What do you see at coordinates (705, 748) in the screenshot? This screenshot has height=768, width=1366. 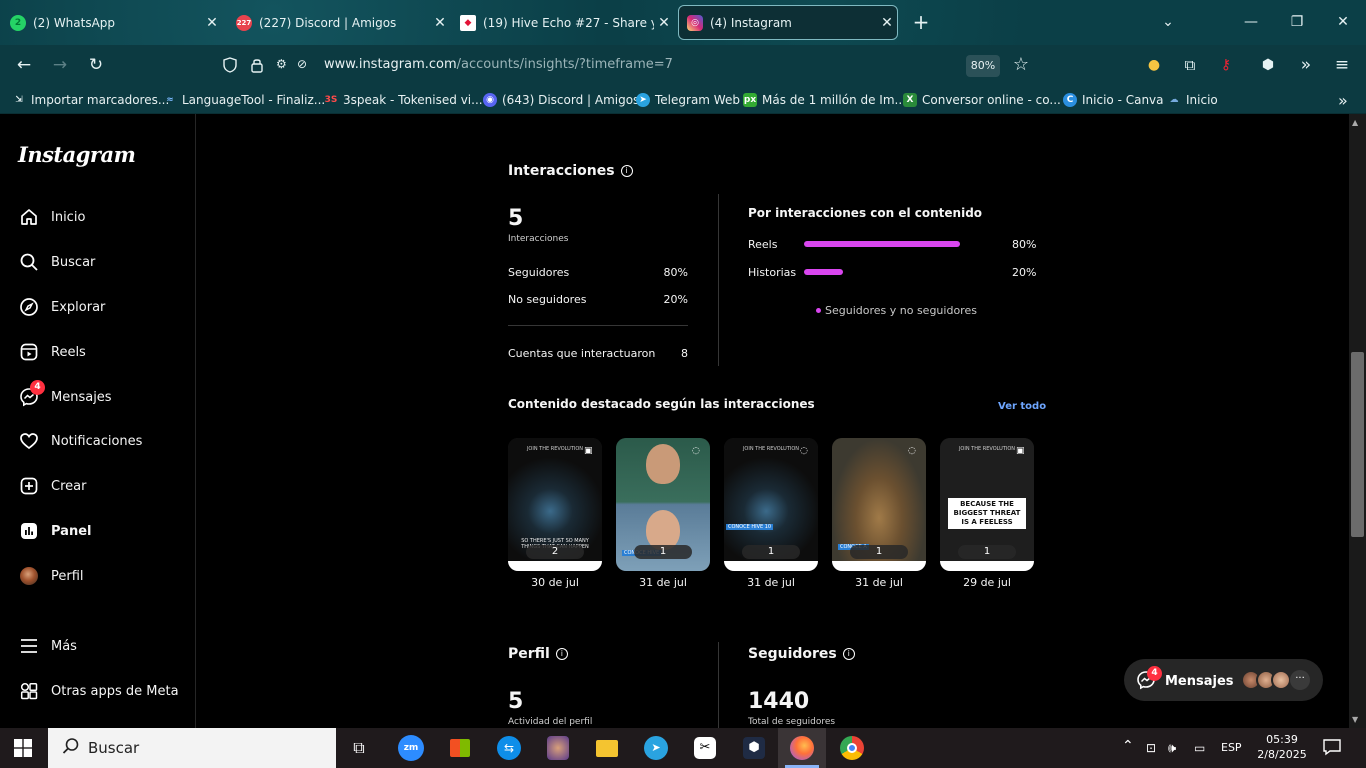 I see `capcut-icon: ✂` at bounding box center [705, 748].